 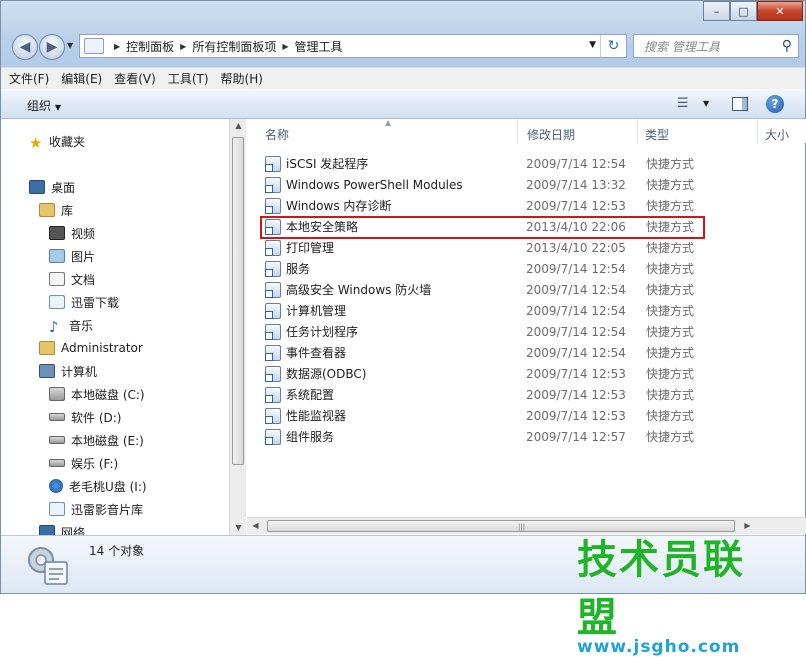 I want to click on documents-icon, so click(x=57, y=279).